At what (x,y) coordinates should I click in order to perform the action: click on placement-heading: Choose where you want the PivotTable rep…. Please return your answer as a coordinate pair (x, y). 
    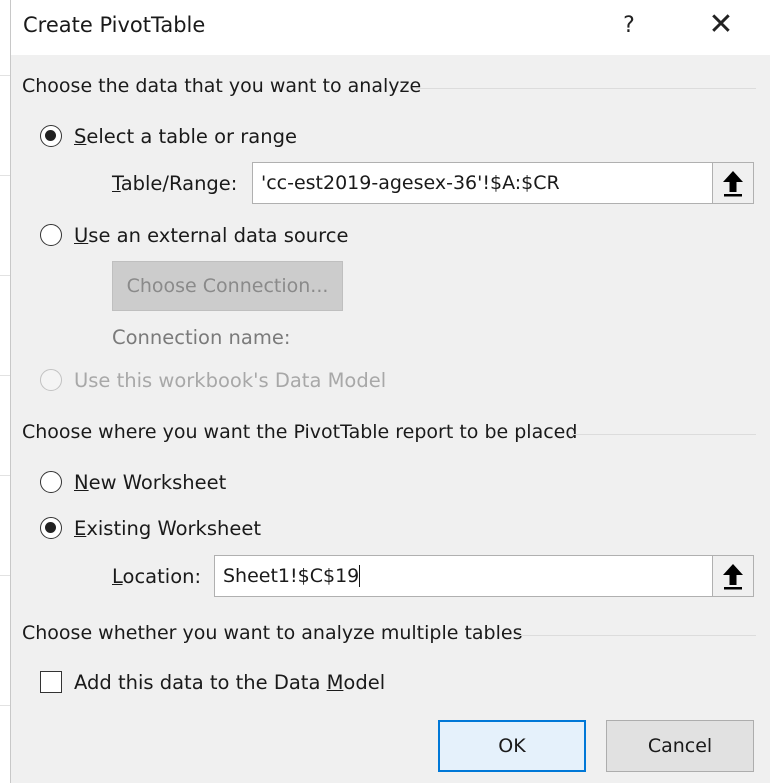
    Looking at the image, I should click on (300, 432).